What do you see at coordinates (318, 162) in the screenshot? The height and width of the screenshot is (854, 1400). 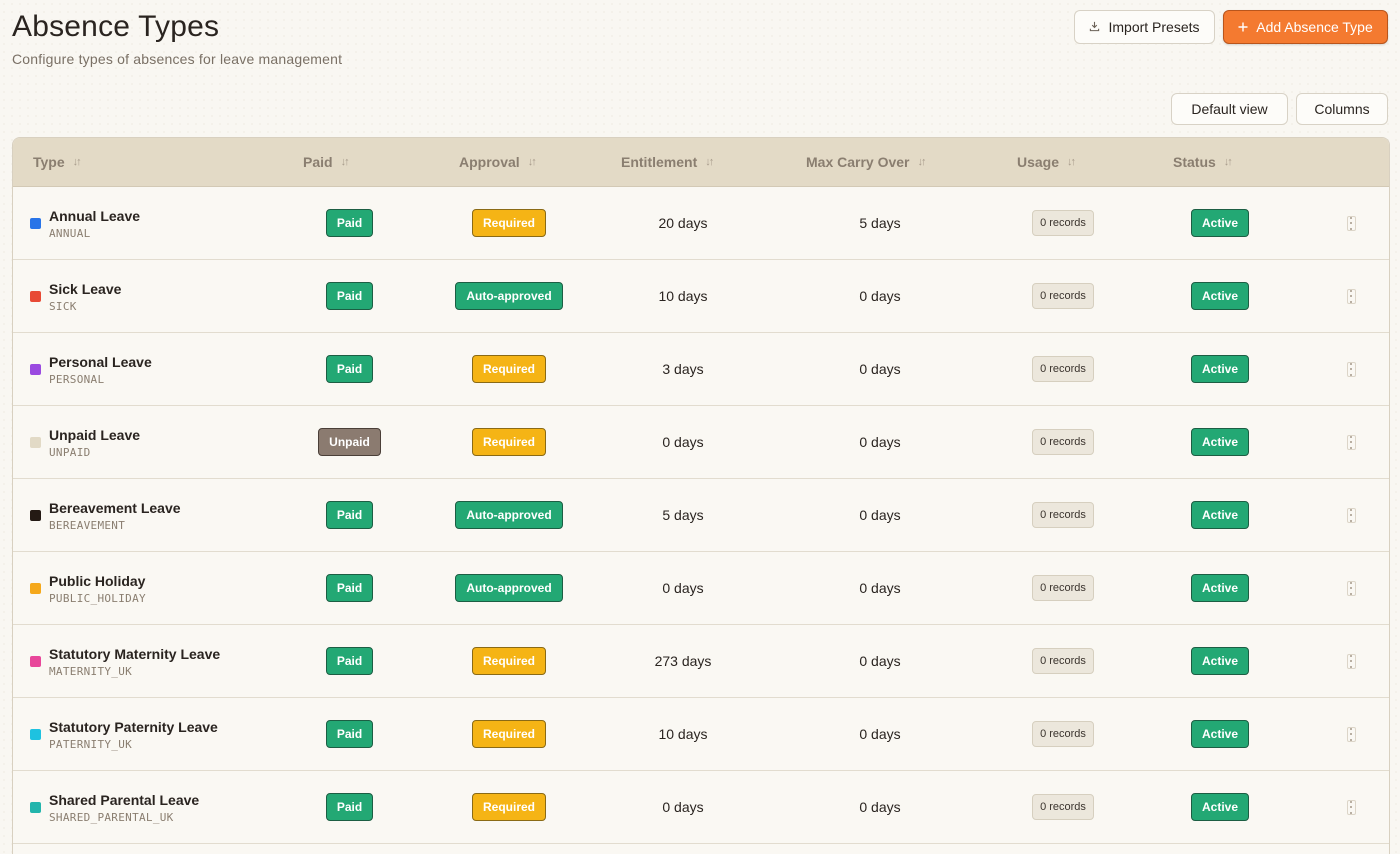 I see `column-header-label: Paid` at bounding box center [318, 162].